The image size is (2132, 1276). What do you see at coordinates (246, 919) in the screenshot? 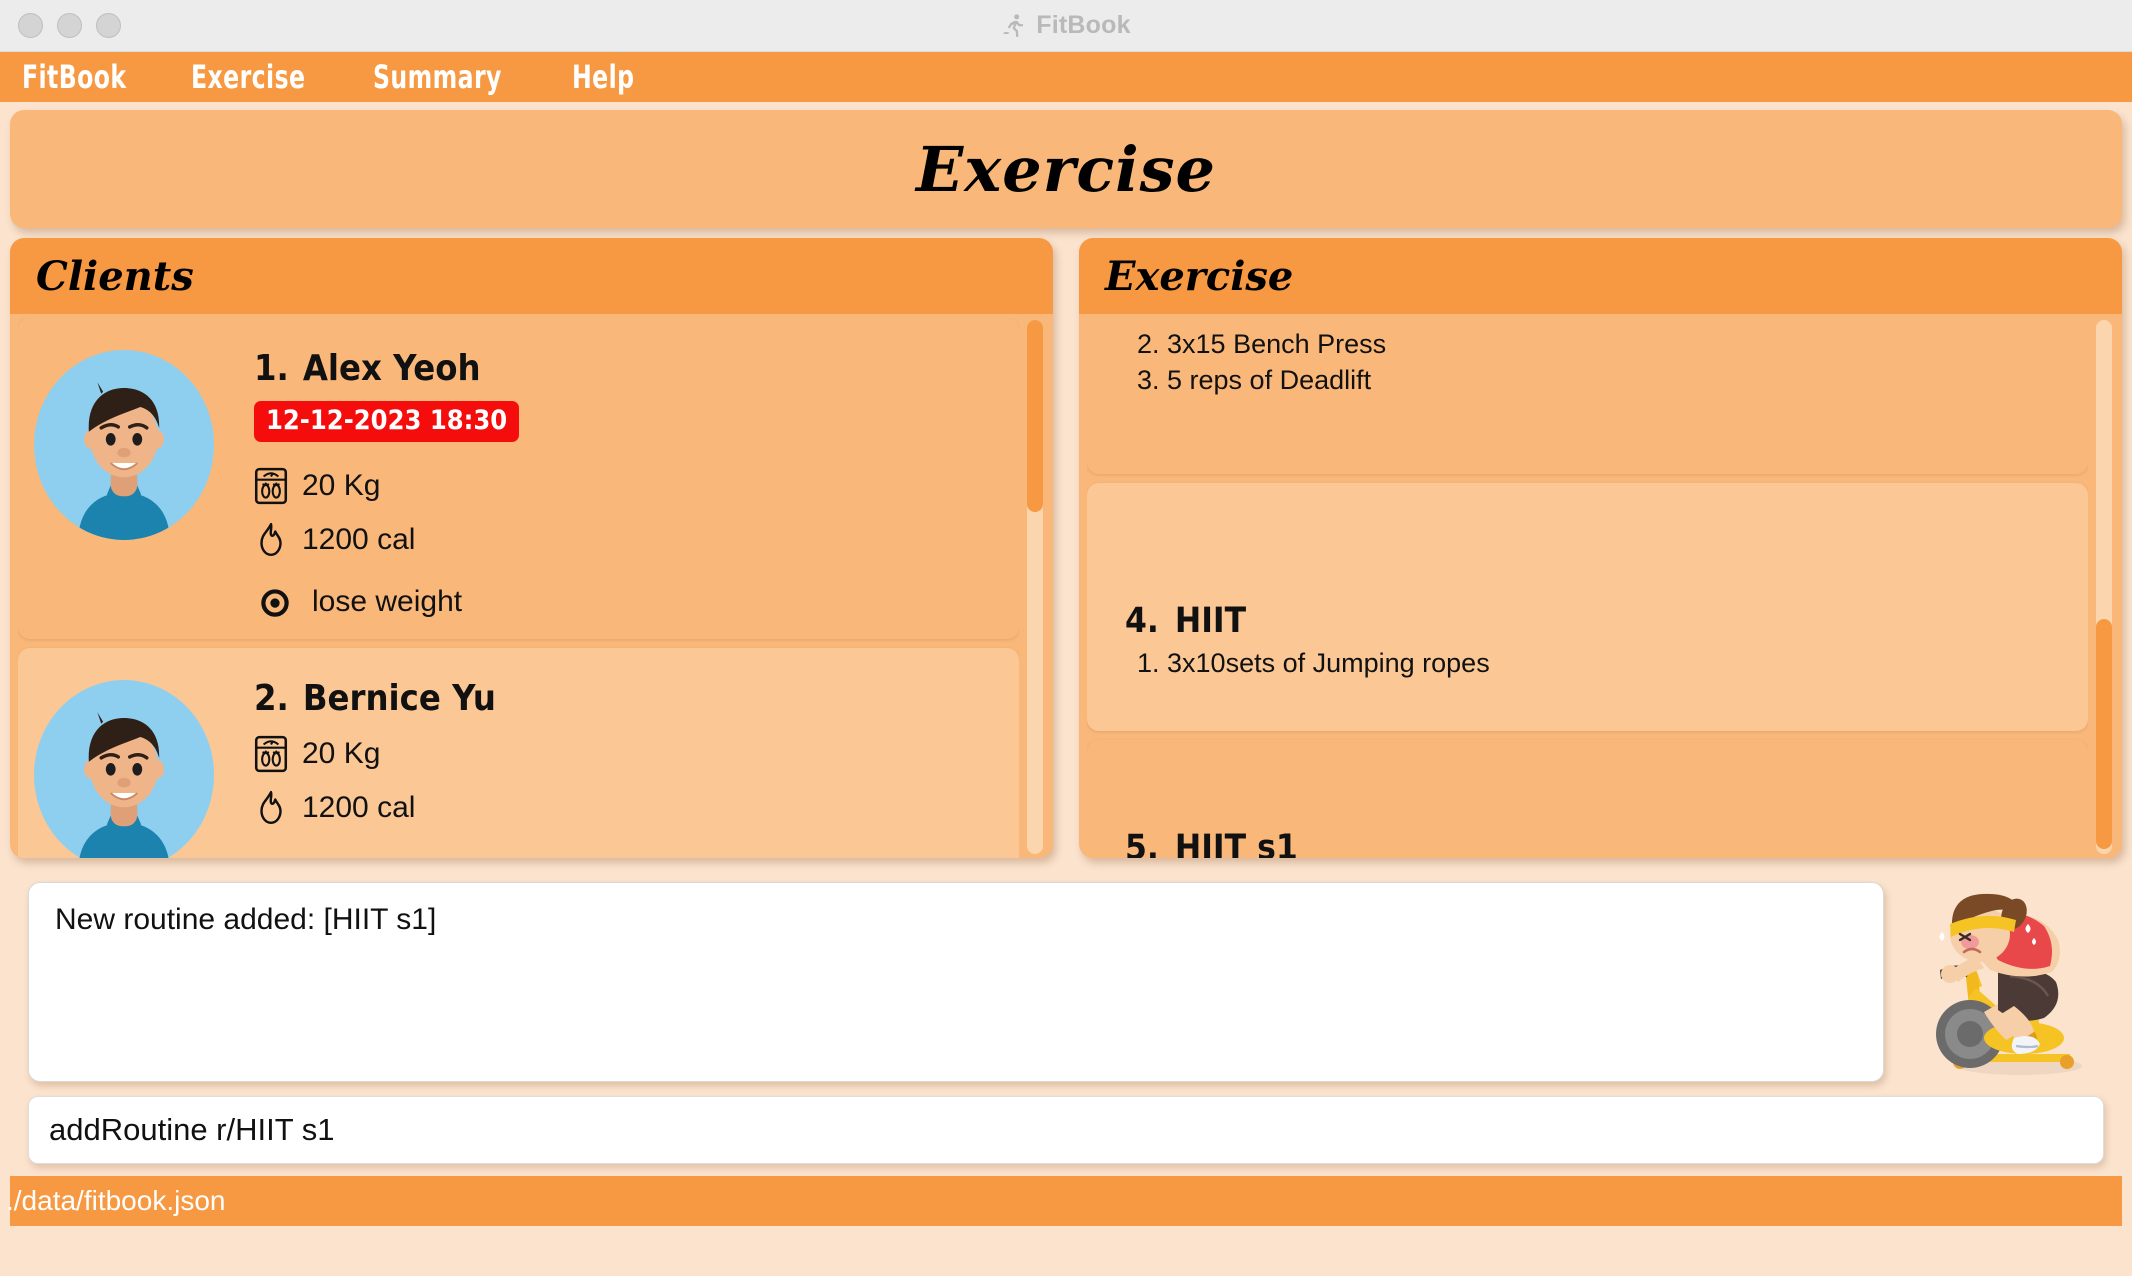
I see `result-message: New routine added: [HIIT s1]` at bounding box center [246, 919].